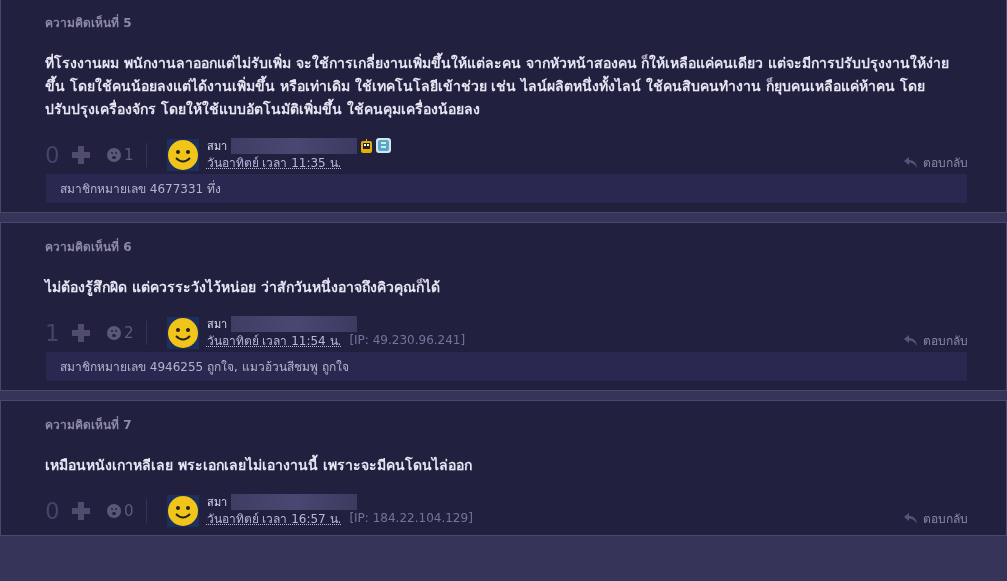 This screenshot has width=1007, height=581. Describe the element at coordinates (506, 465) in the screenshot. I see `comment-text: เหมือนหนังเกาหลีเลย พระเอกเลยไม่เอางานนี้ เพราะจะมีคนโดนไล่ออก` at that location.